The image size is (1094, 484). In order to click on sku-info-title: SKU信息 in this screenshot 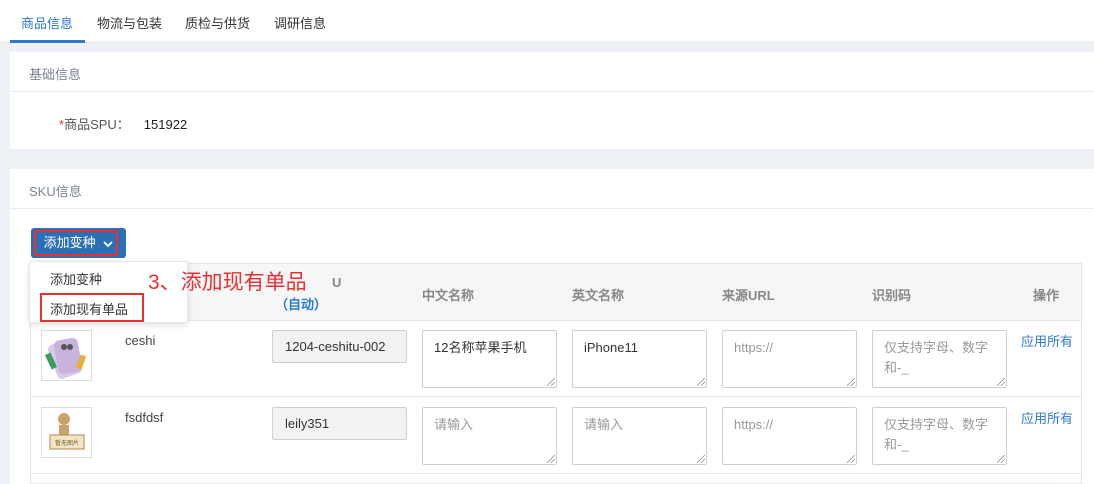, I will do `click(55, 191)`.